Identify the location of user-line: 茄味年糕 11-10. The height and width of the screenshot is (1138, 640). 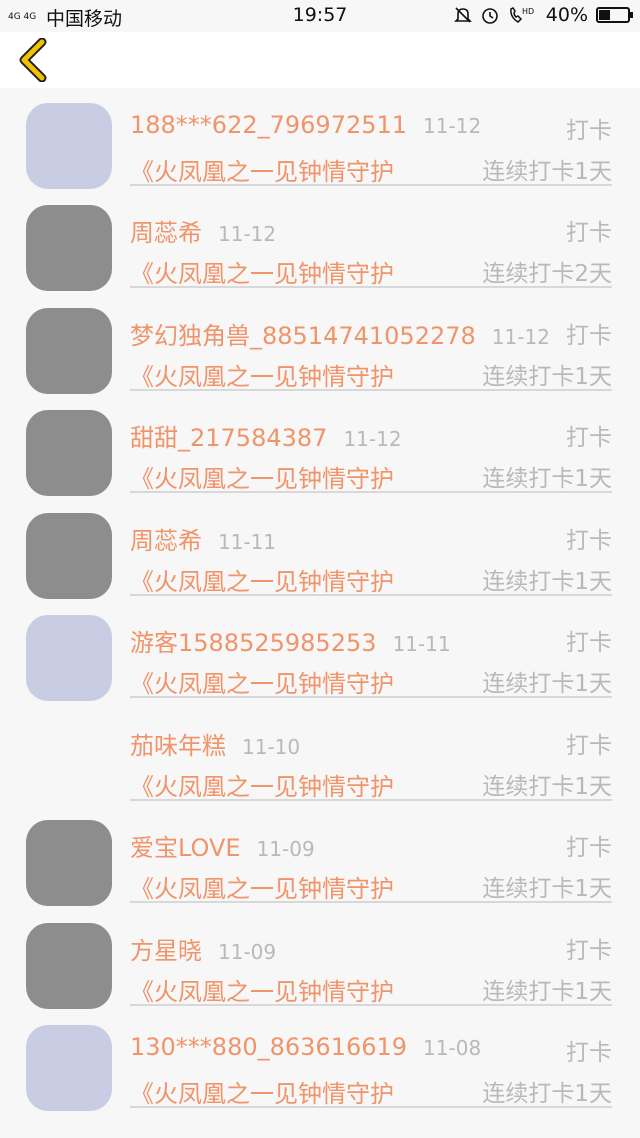
(215, 743).